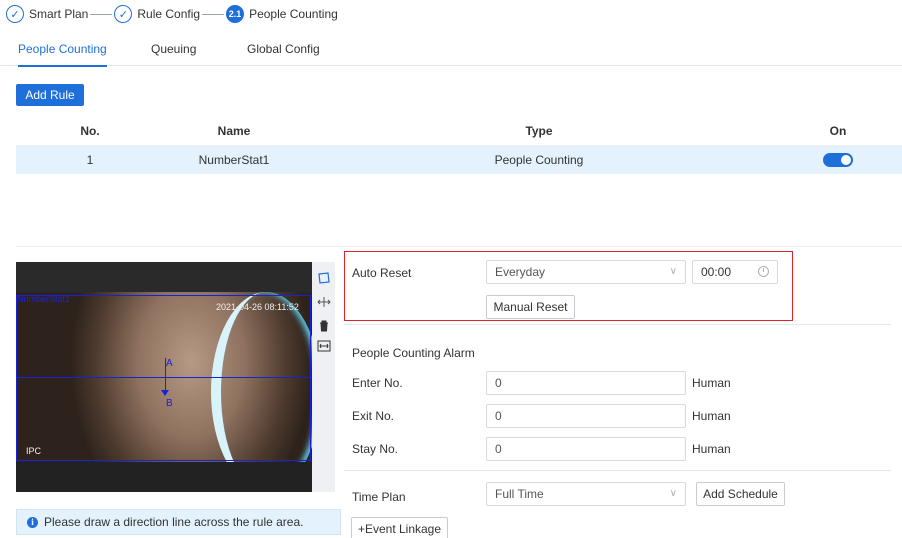  I want to click on video-bottom, so click(164, 477).